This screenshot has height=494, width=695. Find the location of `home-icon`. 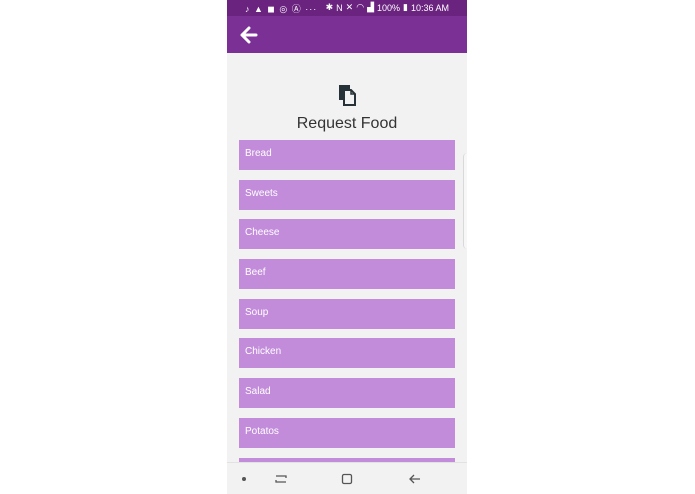

home-icon is located at coordinates (347, 479).